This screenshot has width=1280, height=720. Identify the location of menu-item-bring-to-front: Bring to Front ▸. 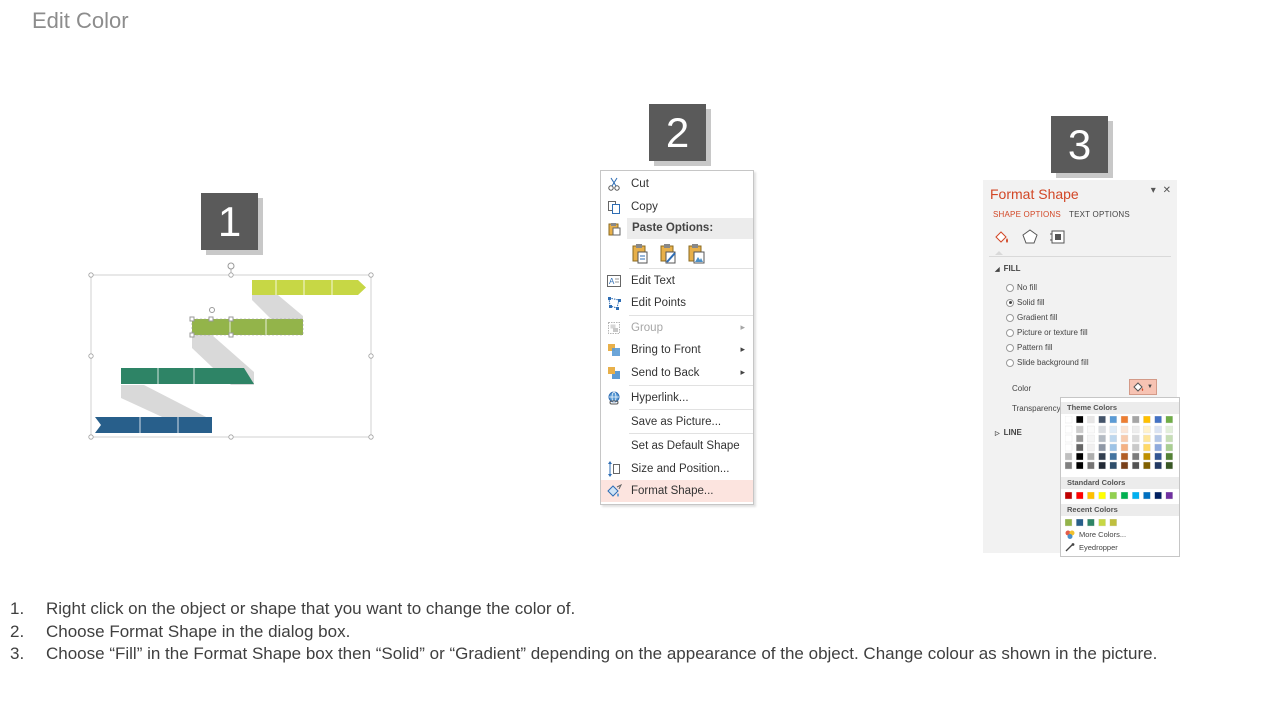
(677, 350).